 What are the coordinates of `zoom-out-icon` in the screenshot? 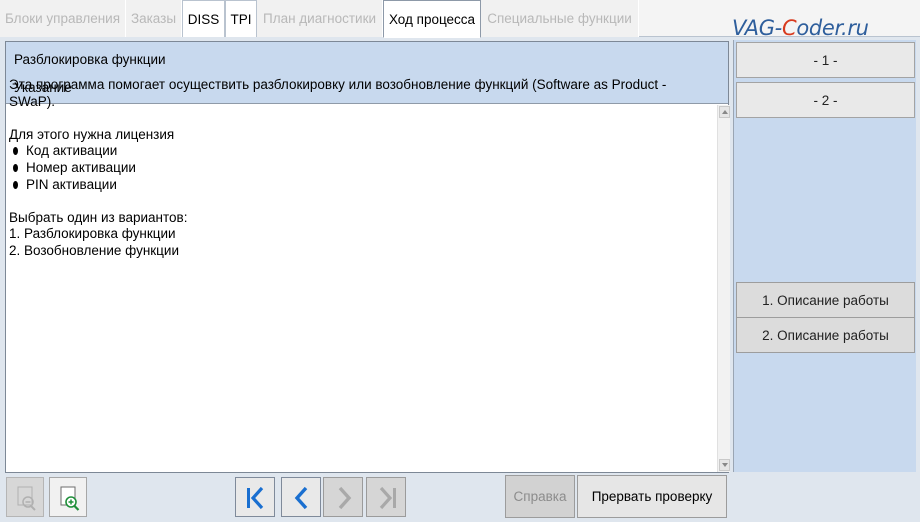 It's located at (26, 498).